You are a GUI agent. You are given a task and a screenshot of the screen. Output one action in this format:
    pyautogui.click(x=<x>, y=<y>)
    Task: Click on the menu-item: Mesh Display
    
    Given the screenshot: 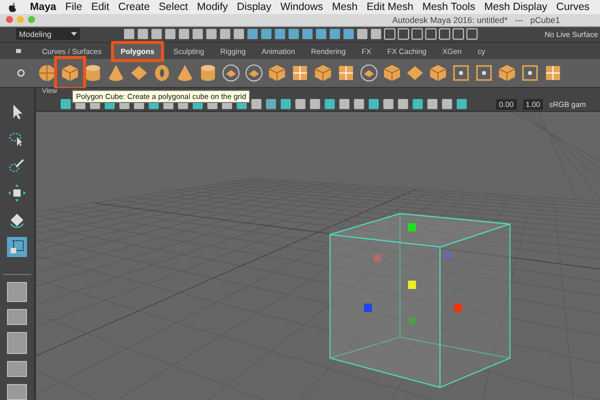 What is the action you would take?
    pyautogui.click(x=516, y=7)
    